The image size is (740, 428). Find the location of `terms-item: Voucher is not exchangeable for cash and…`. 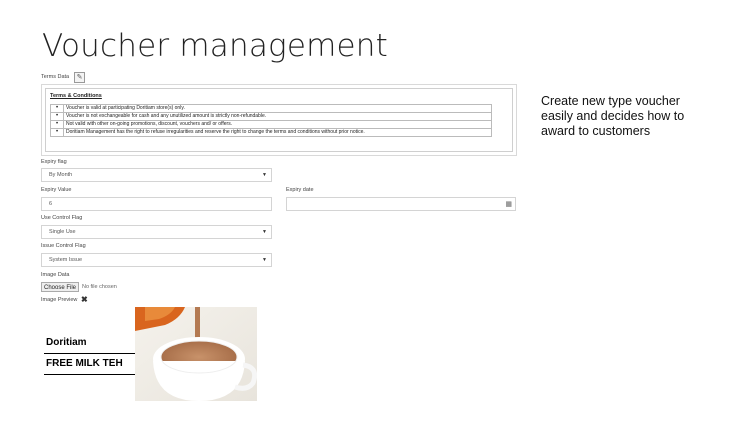

terms-item: Voucher is not exchangeable for cash and… is located at coordinates (277, 116).